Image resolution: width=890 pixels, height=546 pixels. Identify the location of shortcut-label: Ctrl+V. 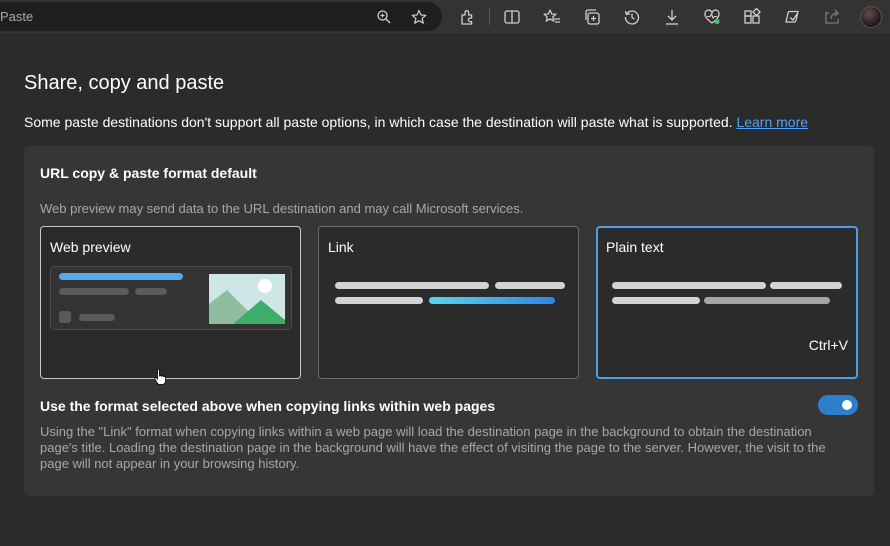
(828, 345).